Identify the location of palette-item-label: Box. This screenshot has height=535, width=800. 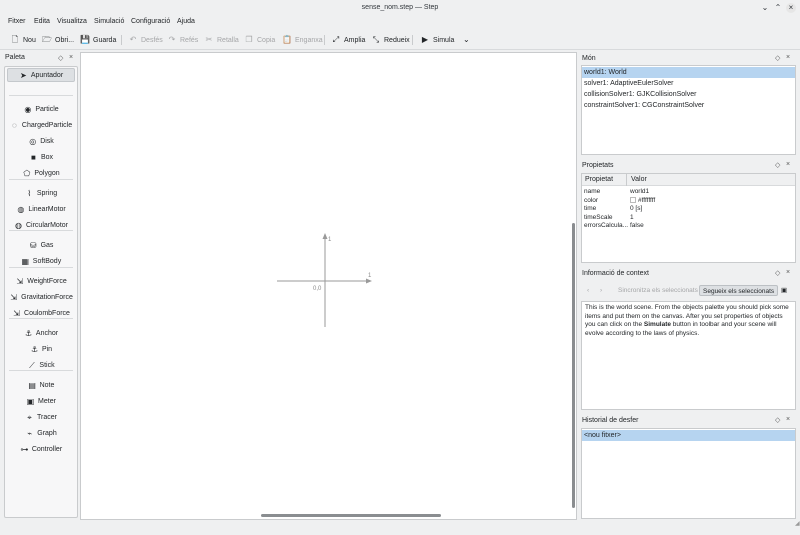
(47, 157).